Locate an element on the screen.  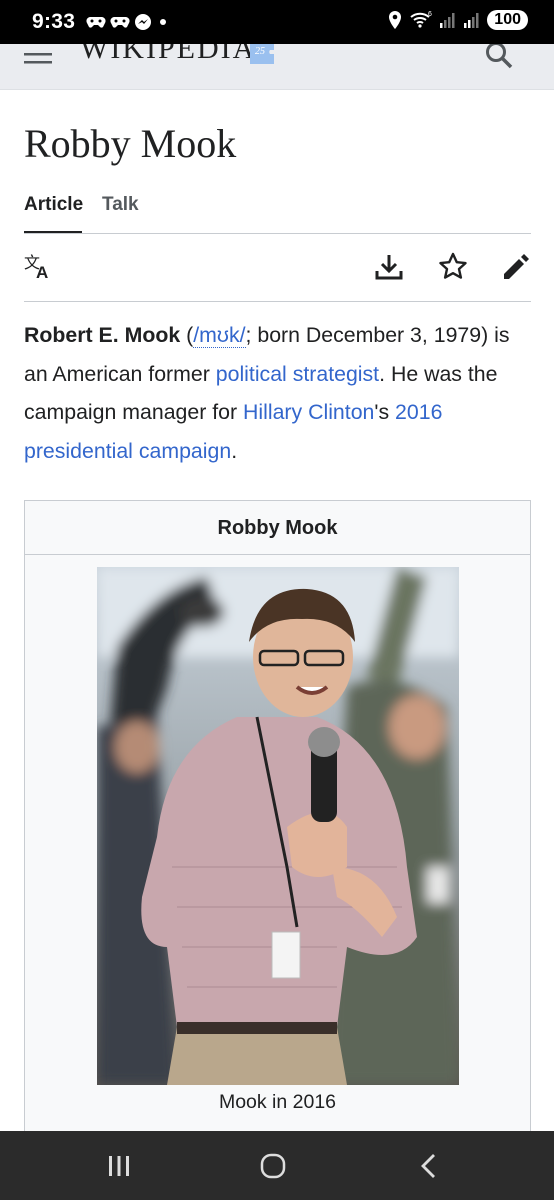
article-tabs: Article Talk is located at coordinates (277, 214).